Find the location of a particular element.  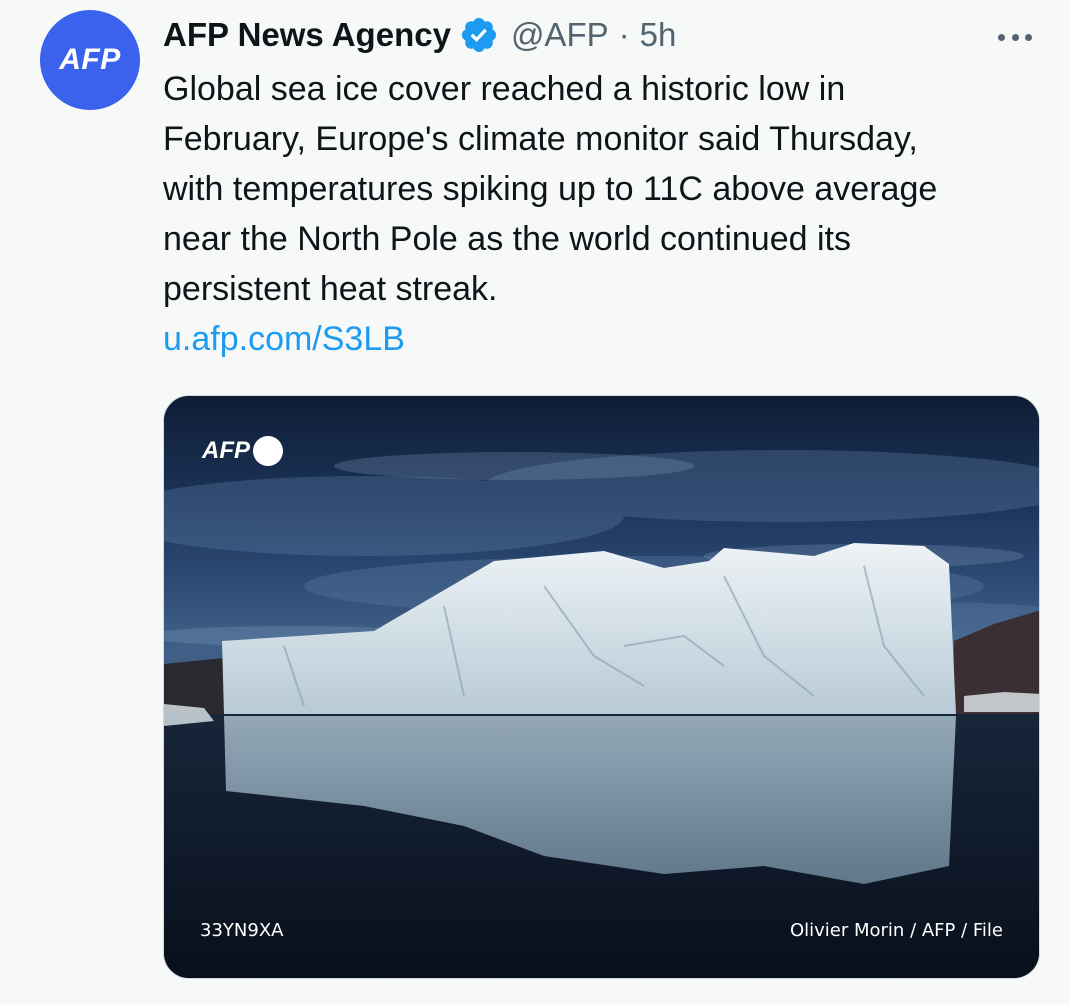

avatar-logo-text: AFP is located at coordinates (90, 59).